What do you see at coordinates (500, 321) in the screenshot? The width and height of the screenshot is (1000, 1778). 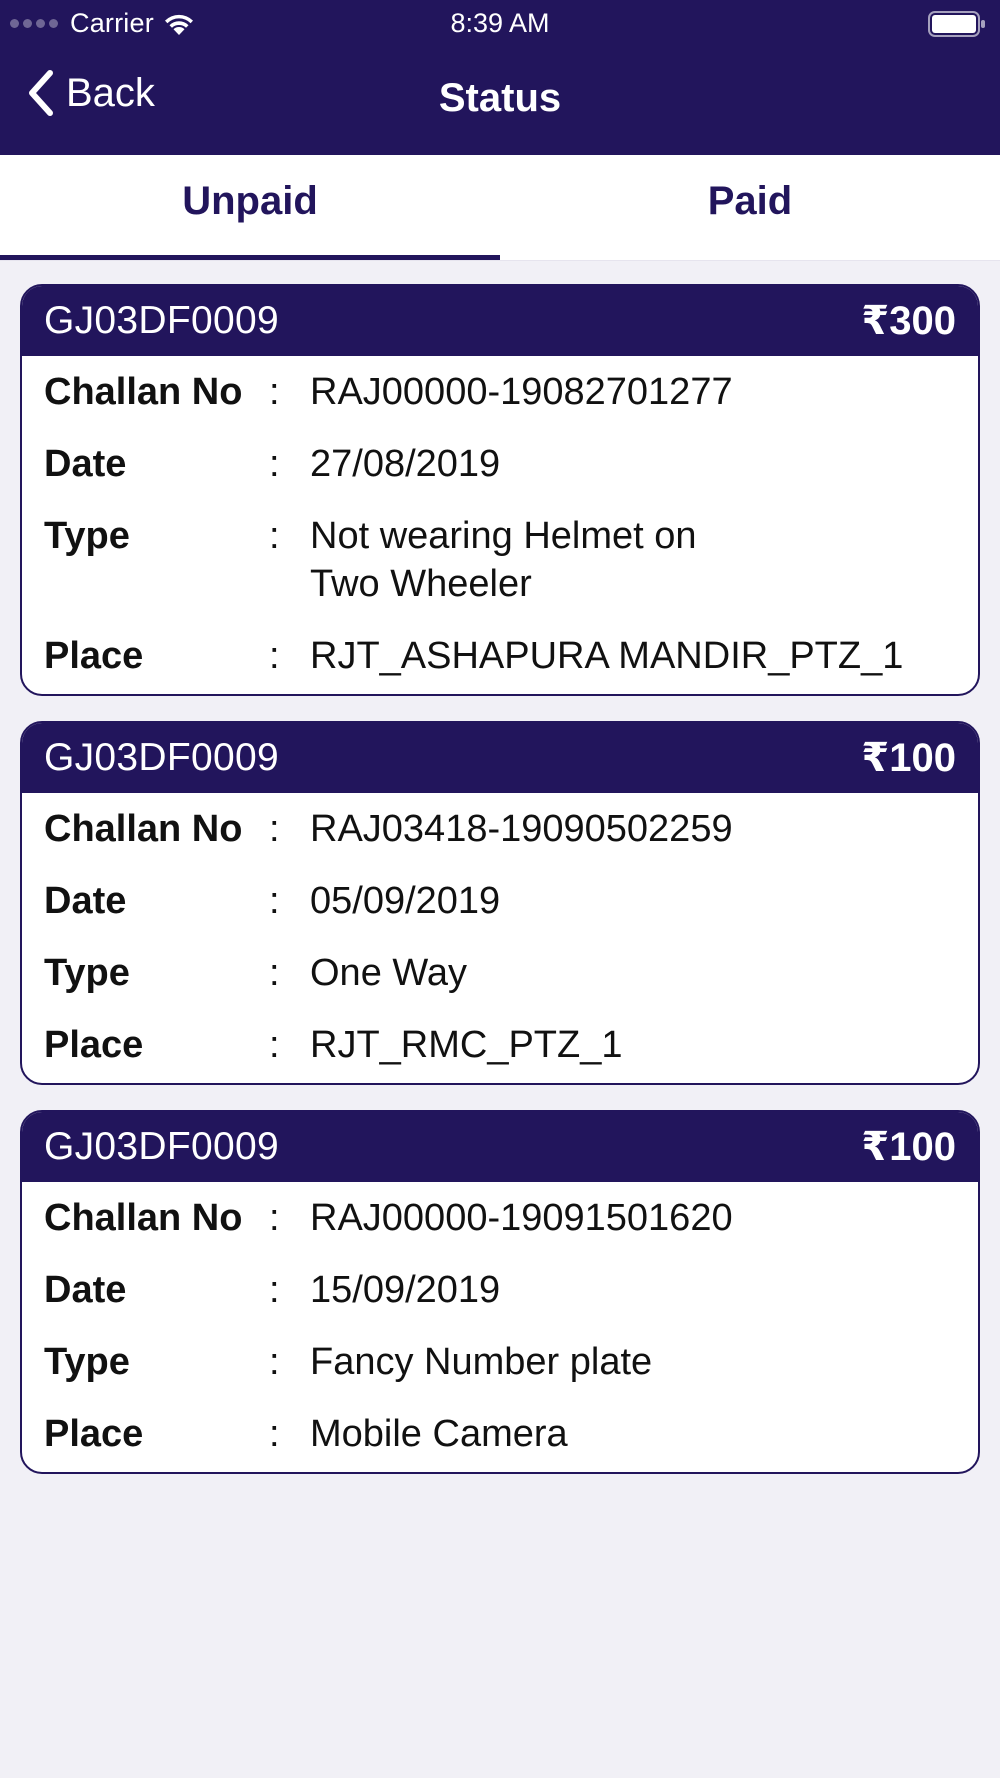 I see `challan-card-header: GJ03DF0009 ₹300` at bounding box center [500, 321].